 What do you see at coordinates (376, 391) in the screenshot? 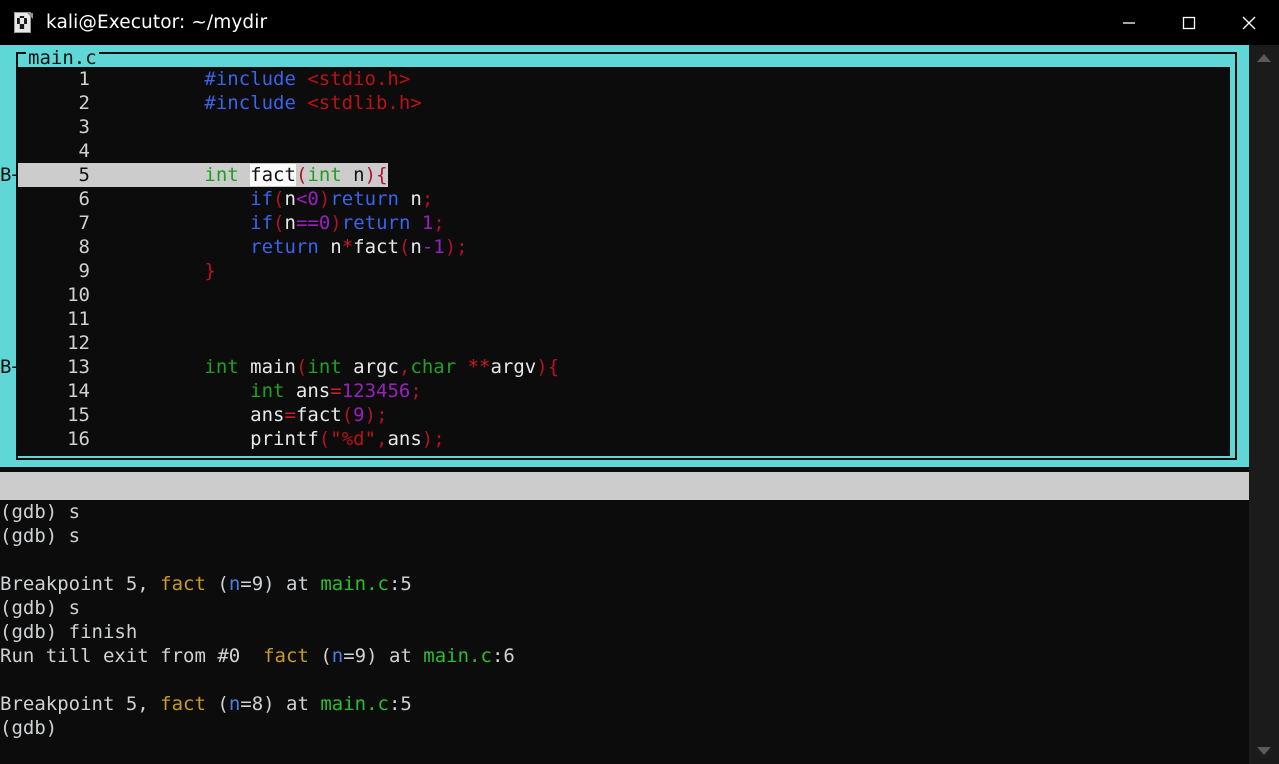
I see `code-token: 123456` at bounding box center [376, 391].